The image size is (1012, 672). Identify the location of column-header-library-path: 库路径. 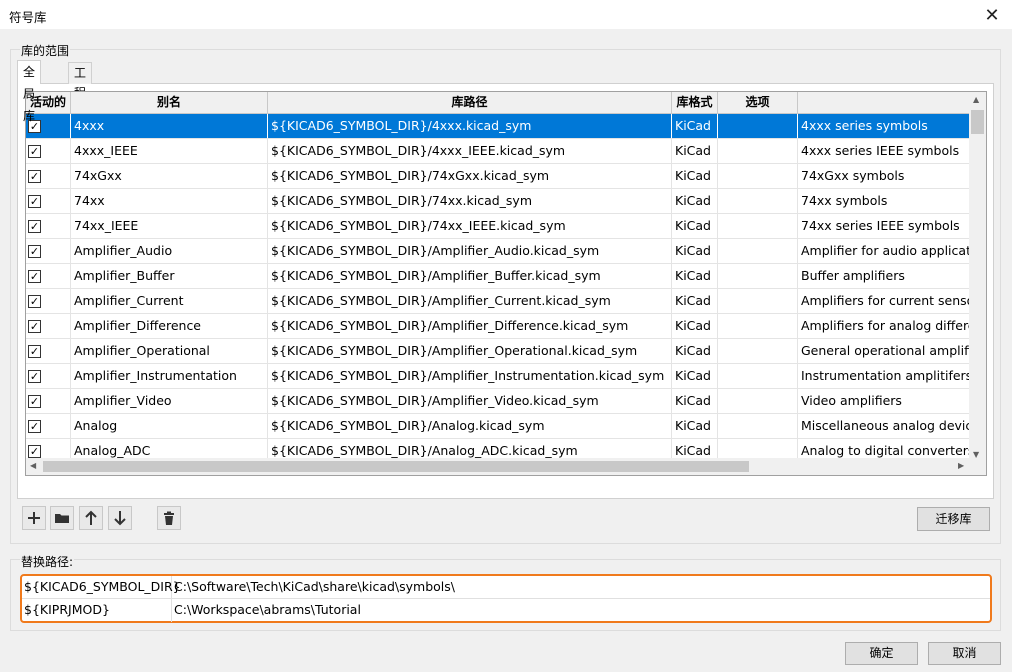
(470, 103).